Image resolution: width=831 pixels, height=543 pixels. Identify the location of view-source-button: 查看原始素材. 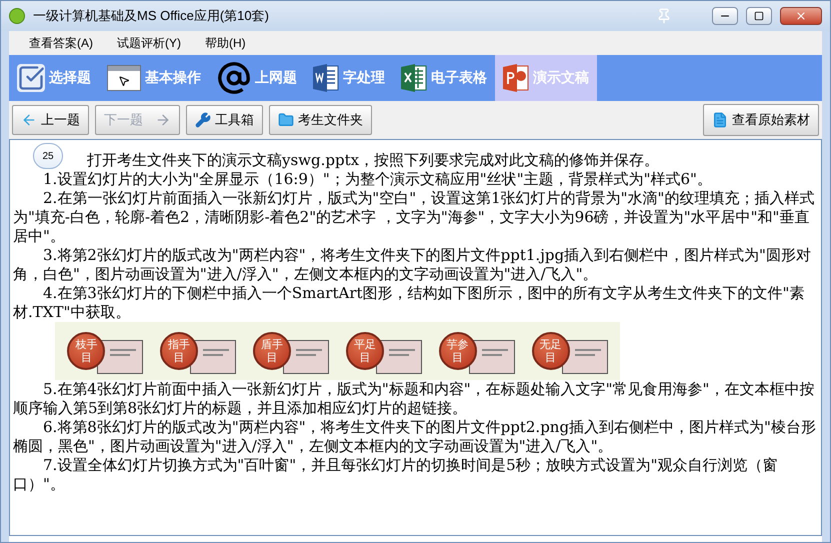
(761, 120).